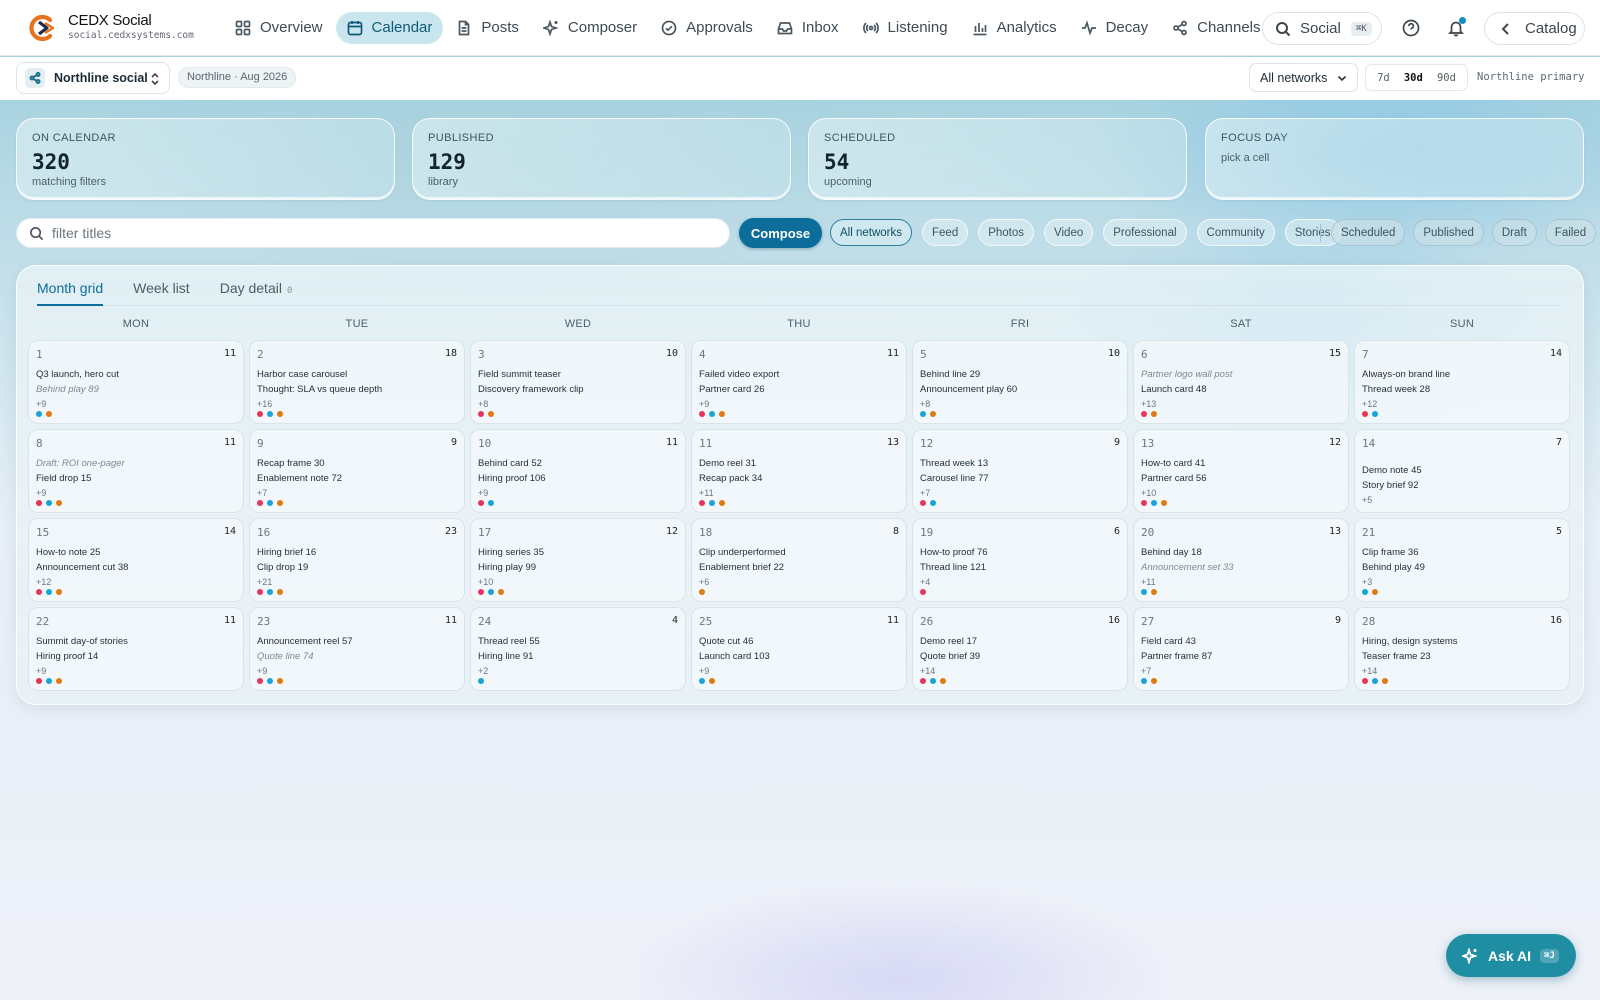 This screenshot has height=1000, width=1600. What do you see at coordinates (357, 389) in the screenshot?
I see `post-title: Thought: SLA vs queue depth` at bounding box center [357, 389].